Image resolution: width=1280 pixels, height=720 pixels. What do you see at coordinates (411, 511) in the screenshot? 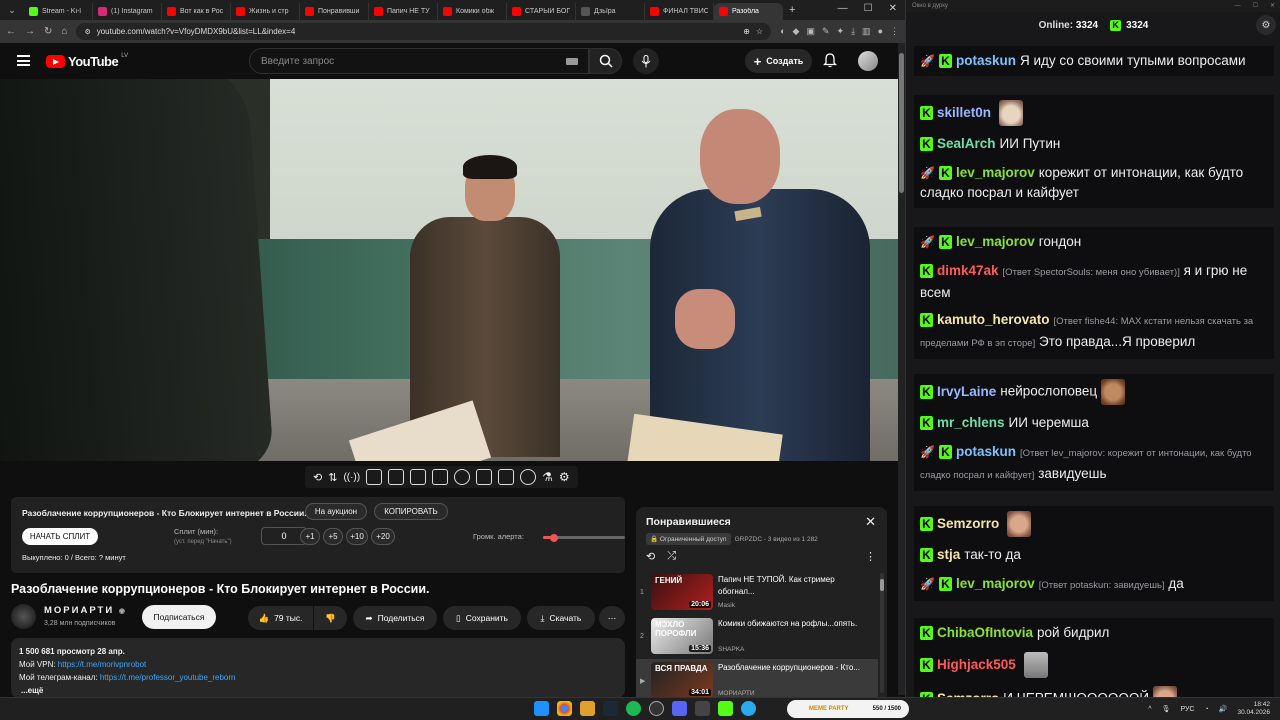
I see `copy-button: КОПИРОВАТЬ` at bounding box center [411, 511].